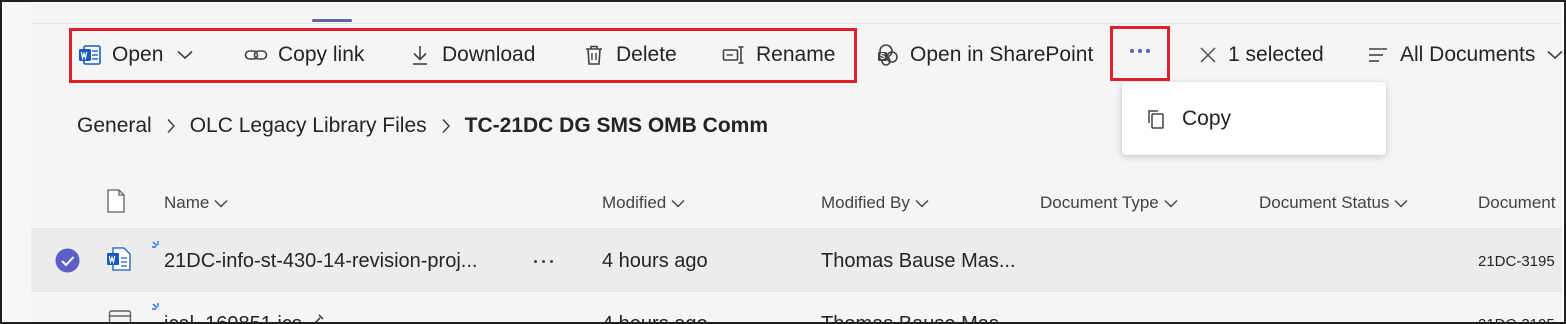  I want to click on rename-button: Rename, so click(778, 55).